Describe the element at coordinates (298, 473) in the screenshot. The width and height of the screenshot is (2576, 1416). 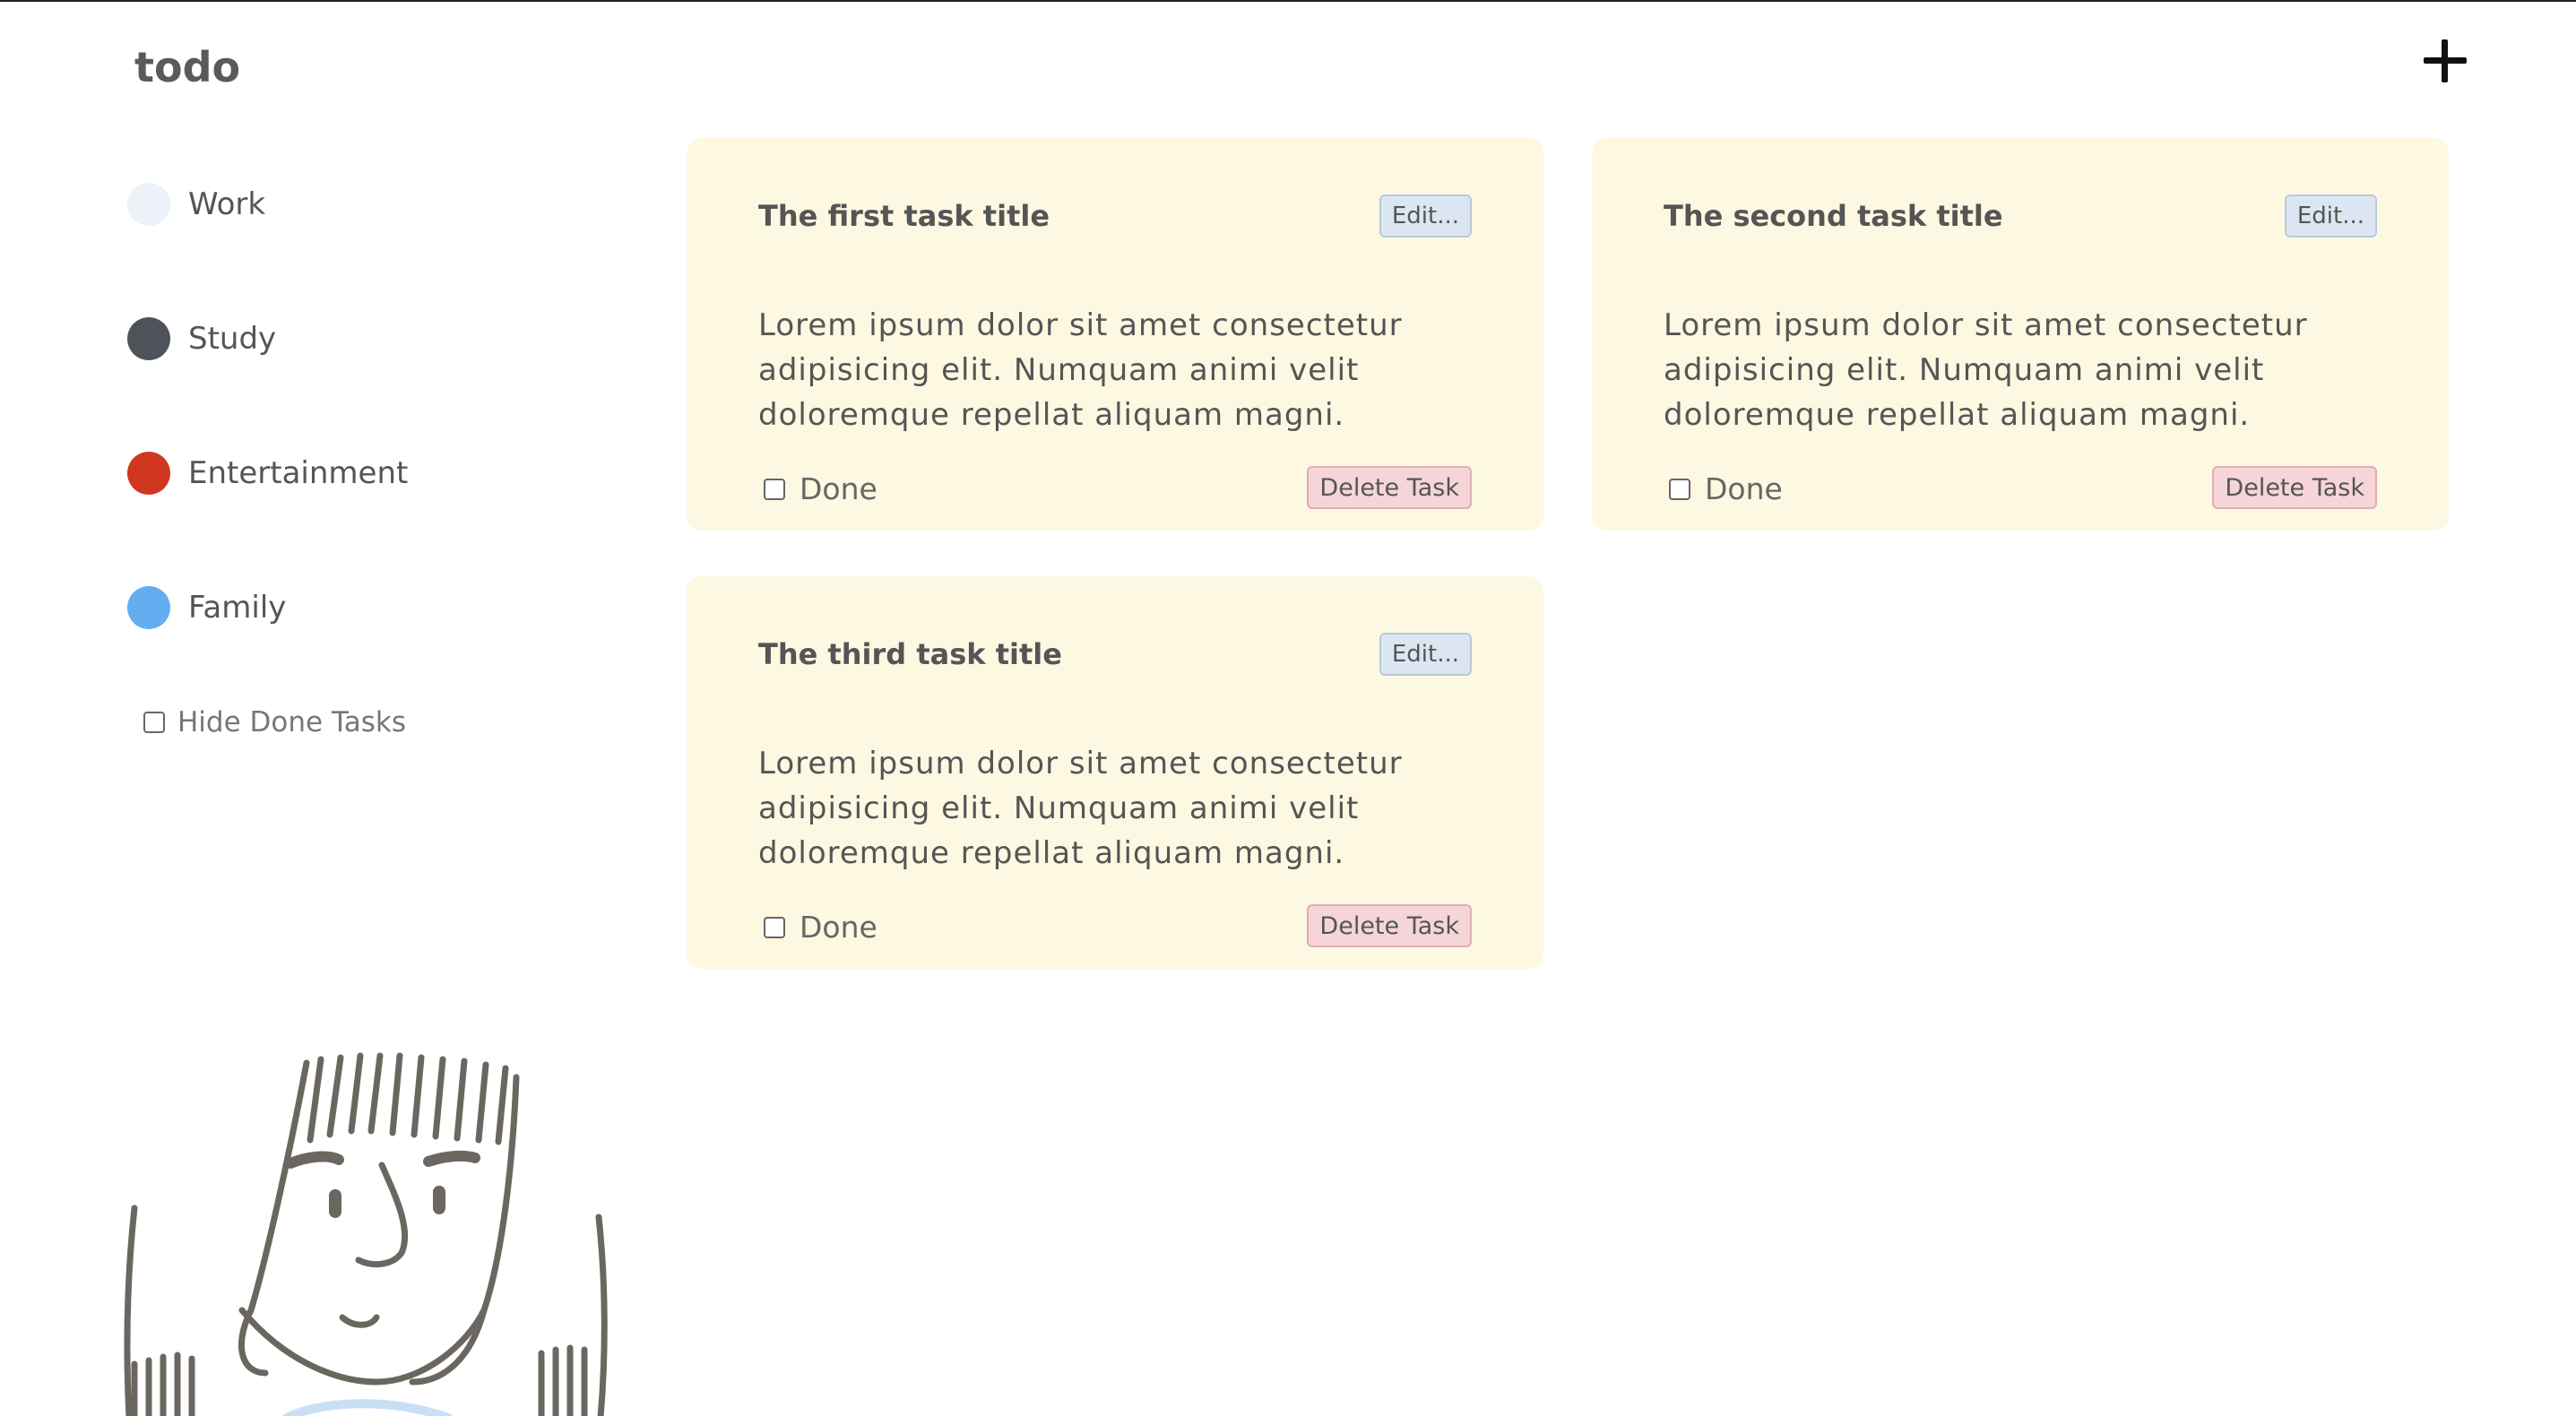
I see `category-label: Entertainment` at that location.